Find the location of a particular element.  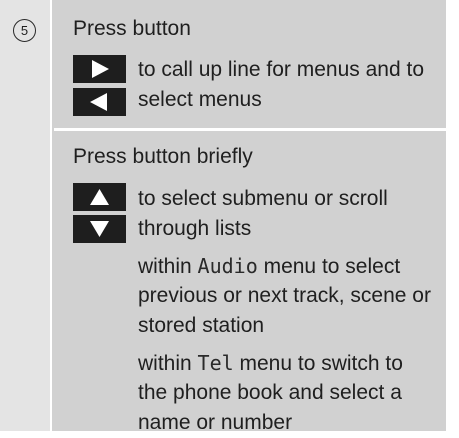

tel-line3: name or number is located at coordinates (215, 422).